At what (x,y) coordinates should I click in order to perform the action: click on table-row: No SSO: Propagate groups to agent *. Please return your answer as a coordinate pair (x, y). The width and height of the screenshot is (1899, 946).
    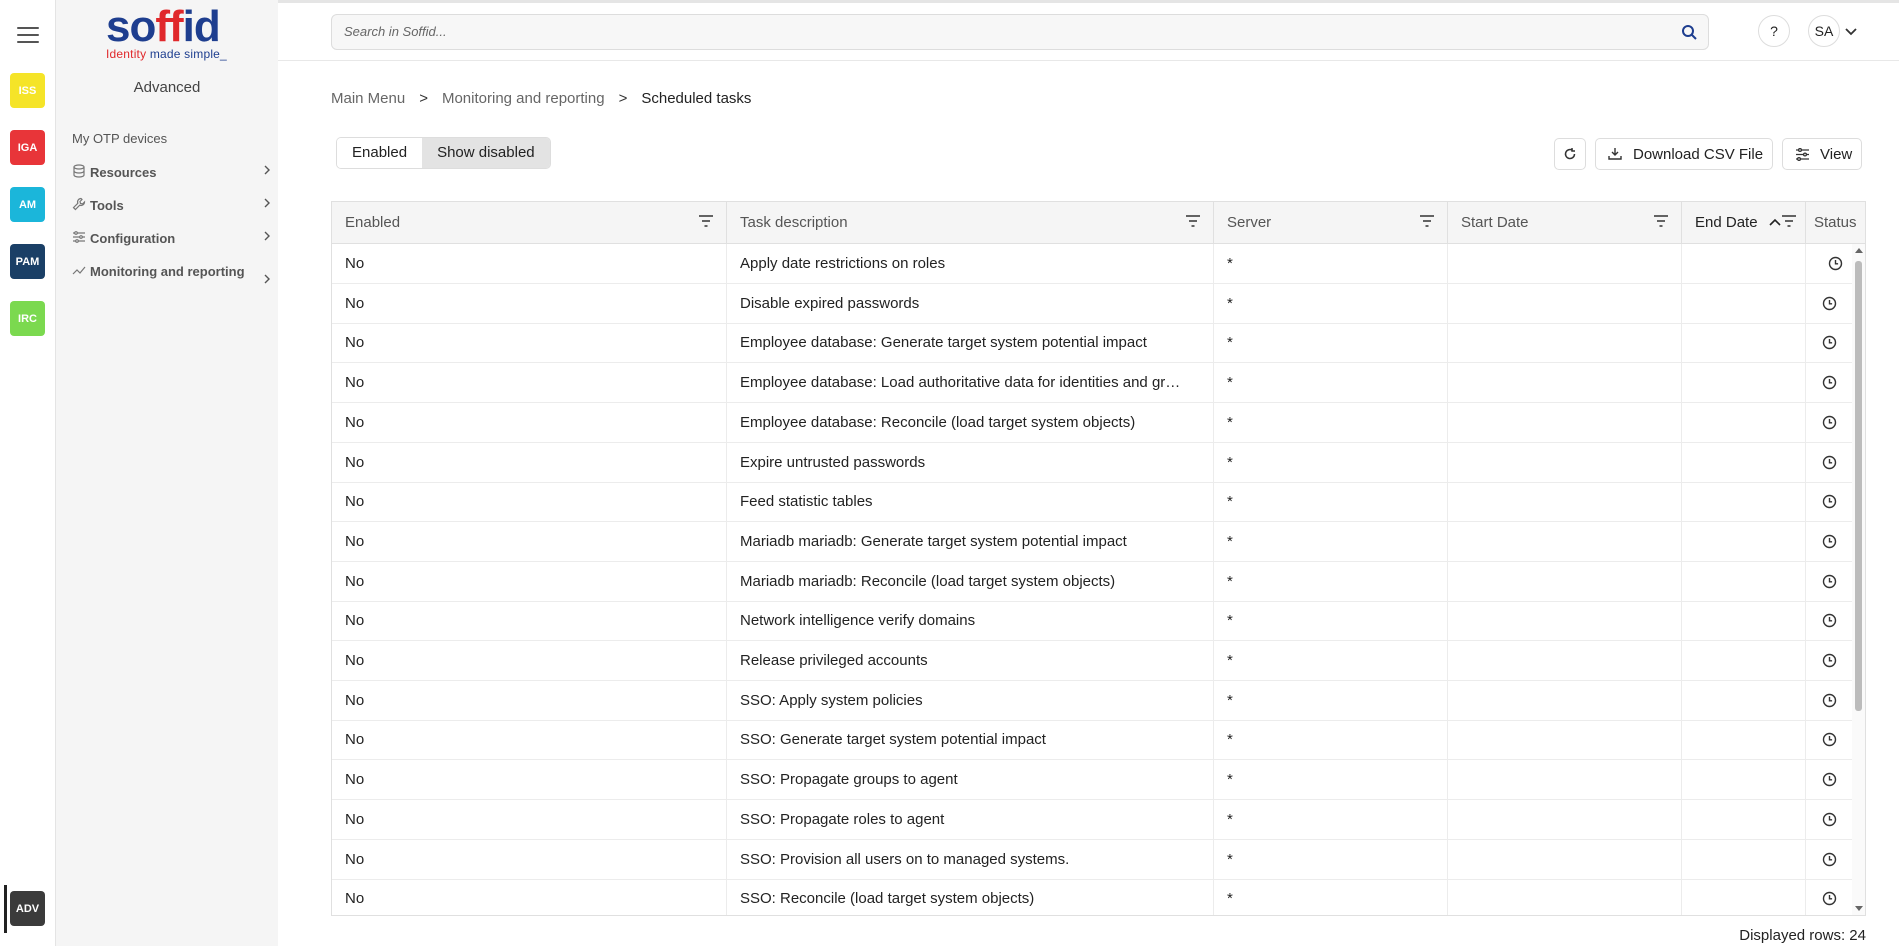
    Looking at the image, I should click on (1093, 780).